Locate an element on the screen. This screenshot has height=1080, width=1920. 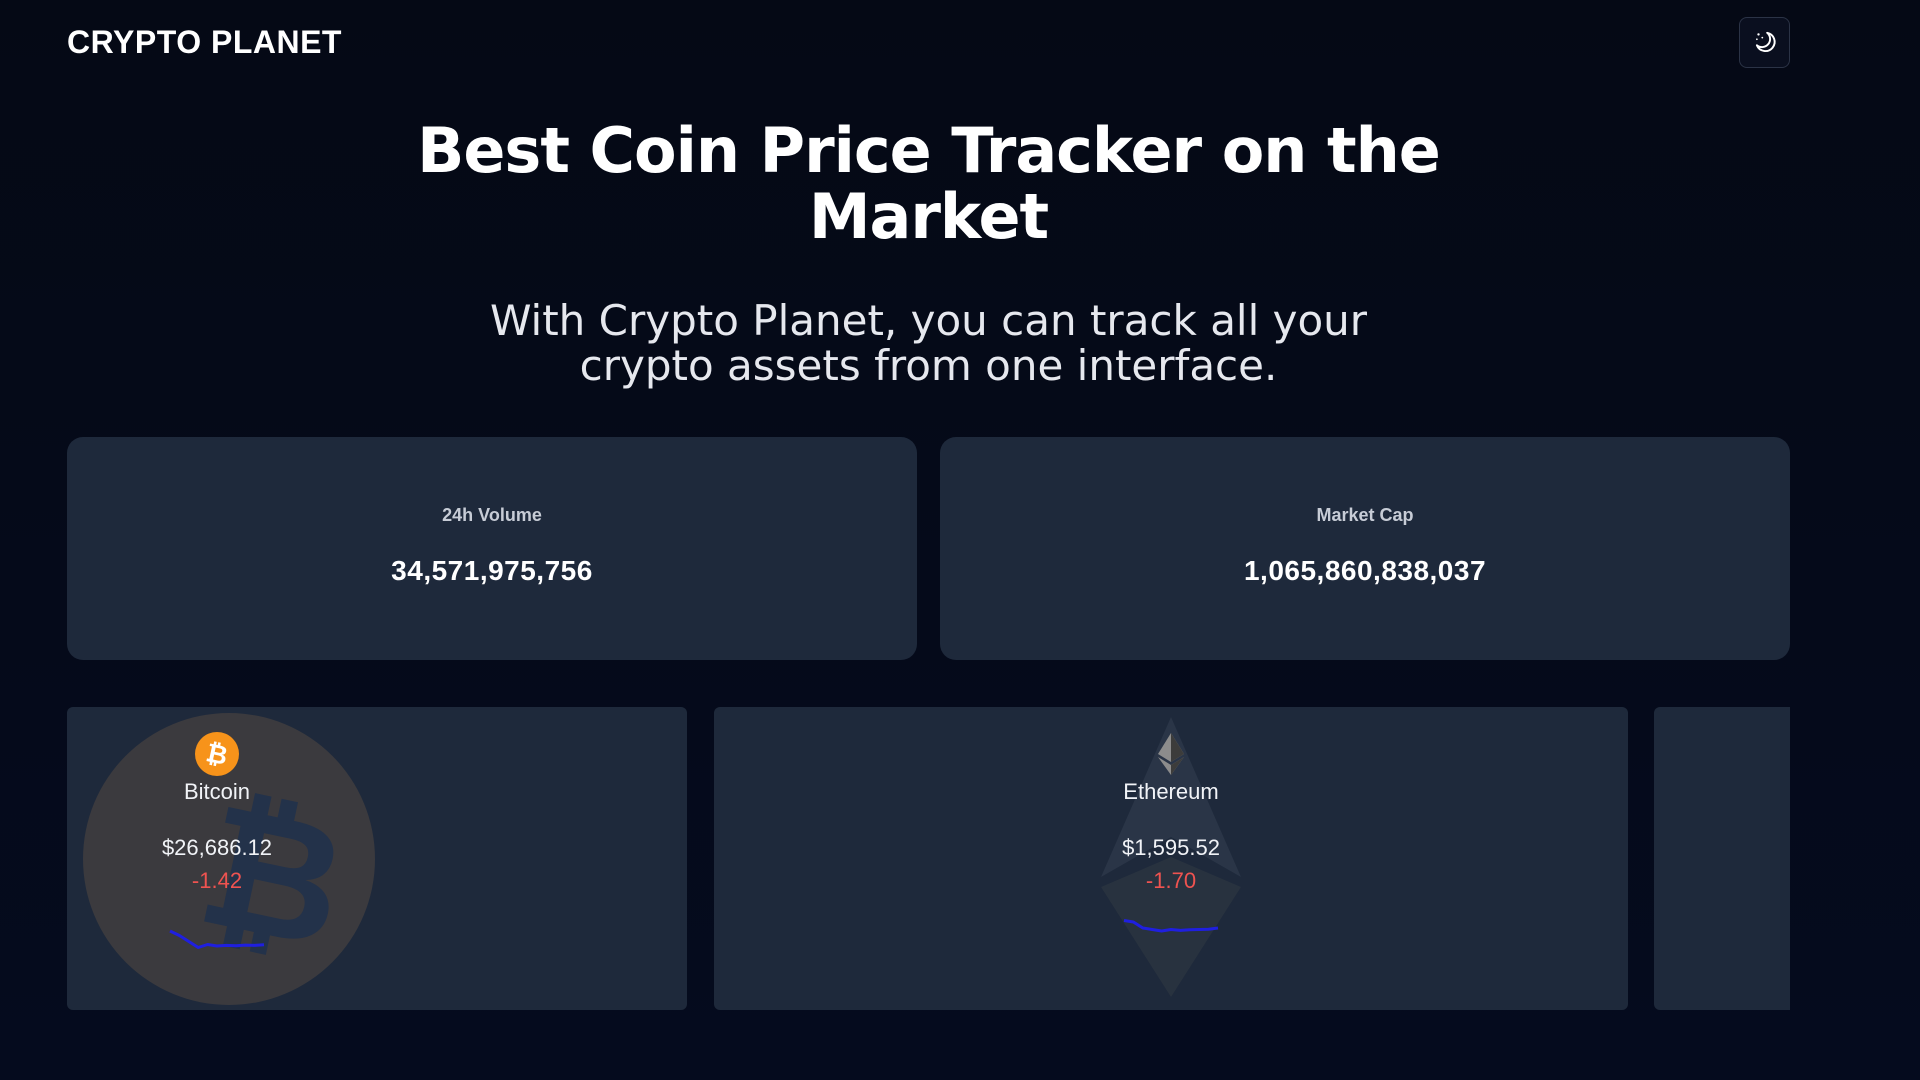
coin-change: -1.70 is located at coordinates (1171, 880).